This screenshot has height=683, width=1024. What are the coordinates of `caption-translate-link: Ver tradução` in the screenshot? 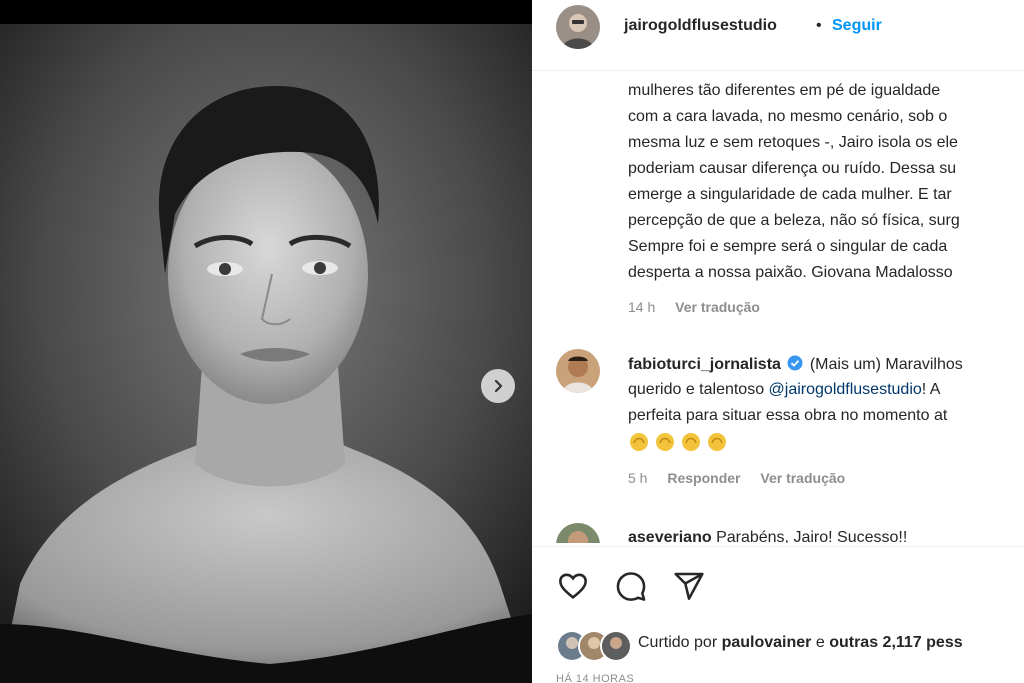 It's located at (717, 307).